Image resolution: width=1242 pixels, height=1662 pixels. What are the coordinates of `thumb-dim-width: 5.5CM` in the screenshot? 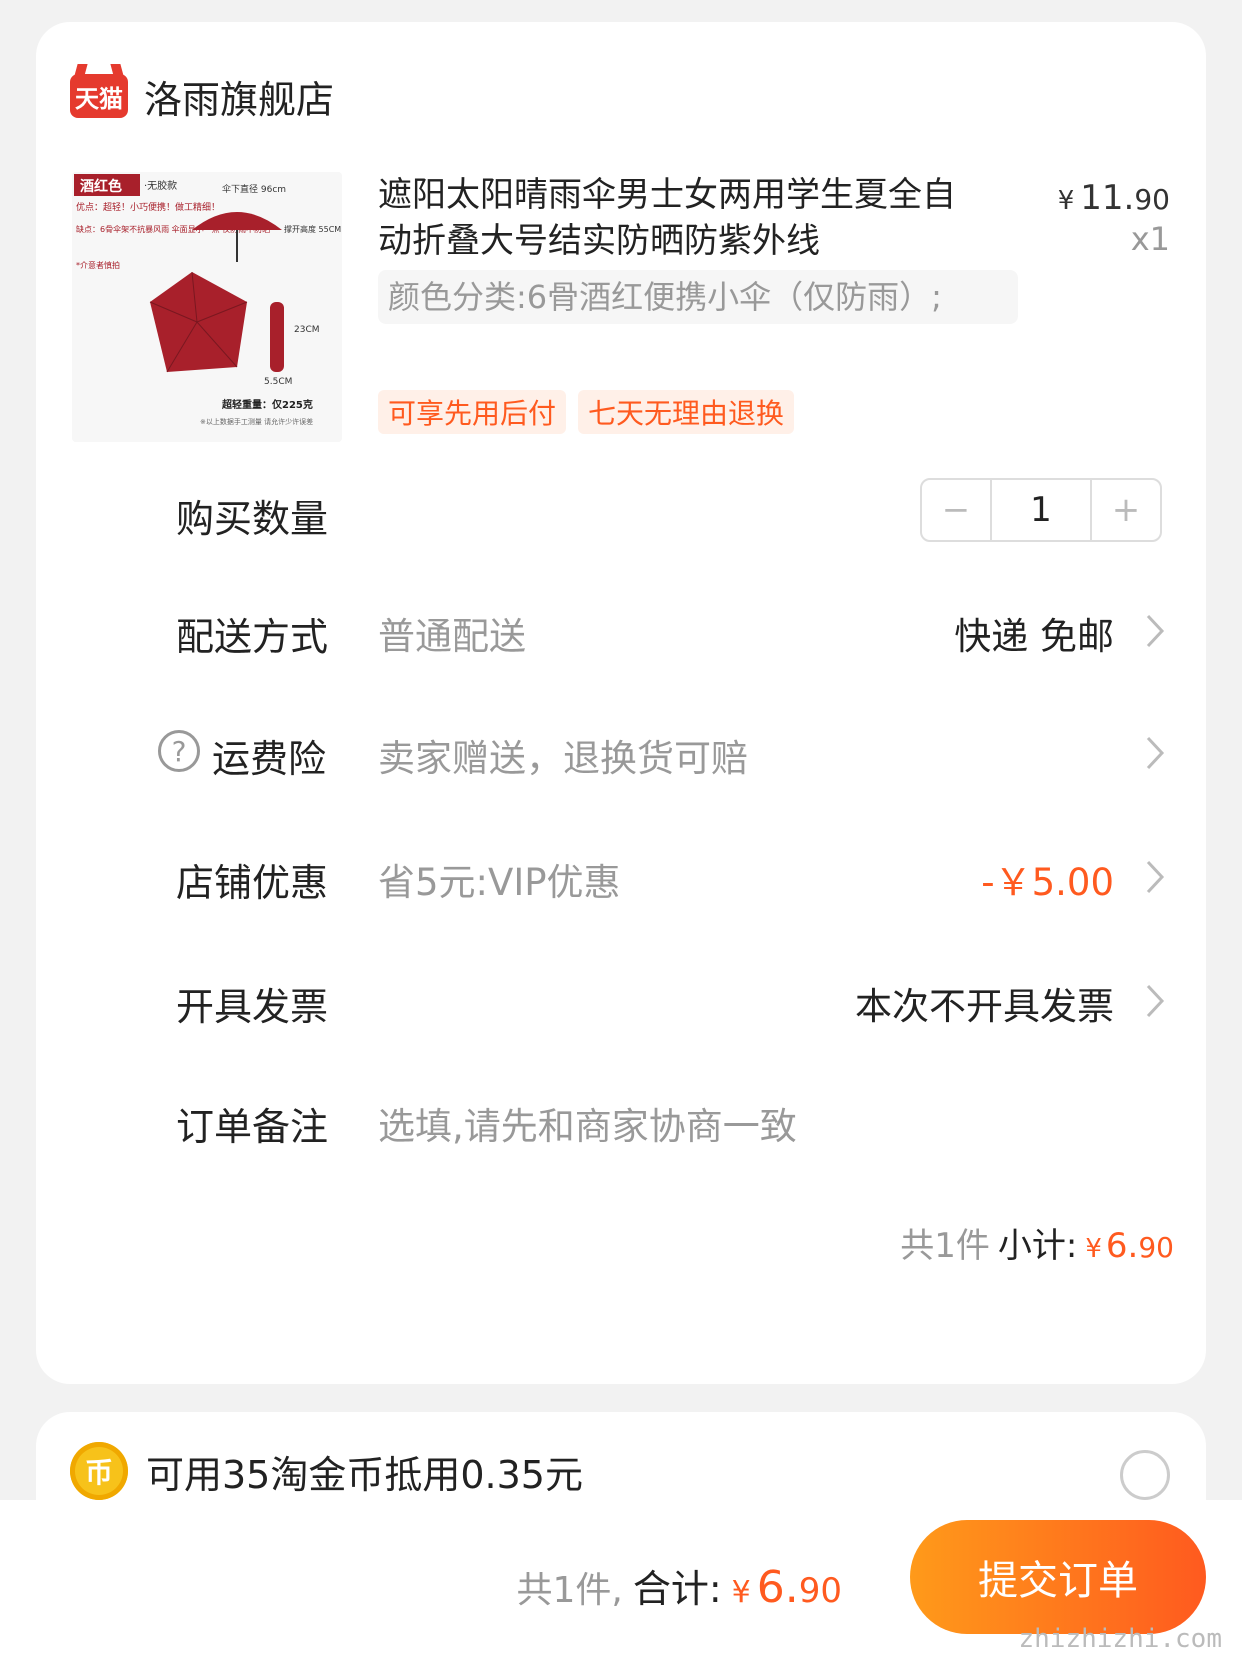 It's located at (278, 382).